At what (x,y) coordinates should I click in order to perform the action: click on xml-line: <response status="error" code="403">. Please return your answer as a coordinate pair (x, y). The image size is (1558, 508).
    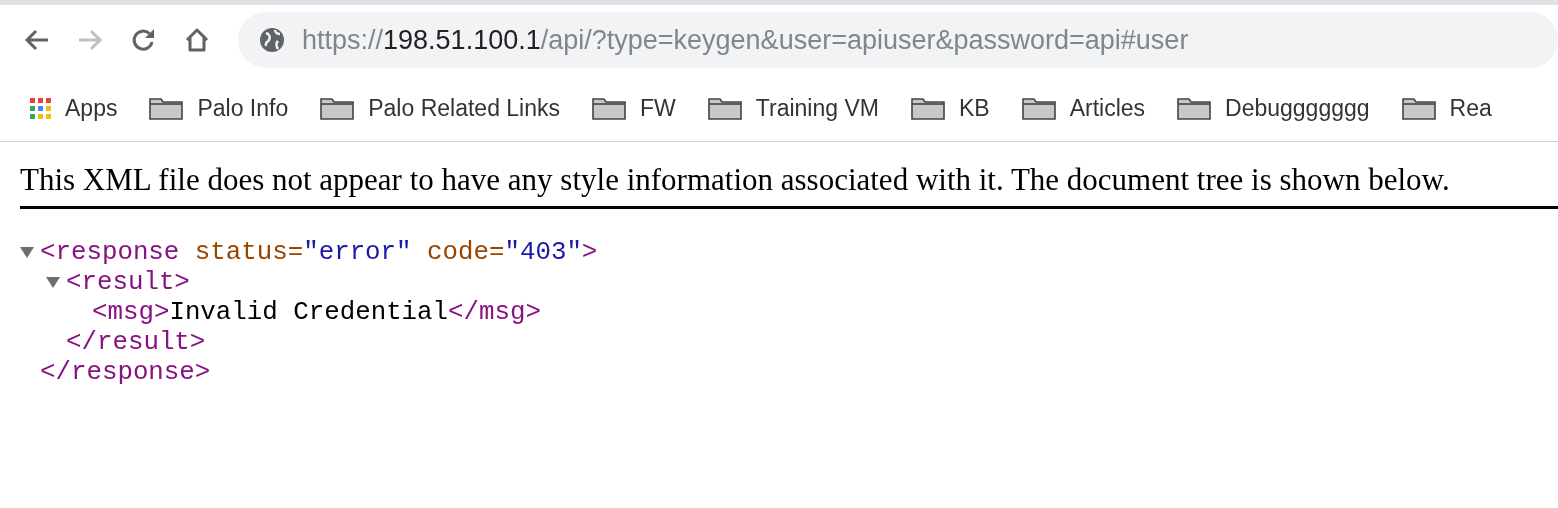
    Looking at the image, I should click on (319, 252).